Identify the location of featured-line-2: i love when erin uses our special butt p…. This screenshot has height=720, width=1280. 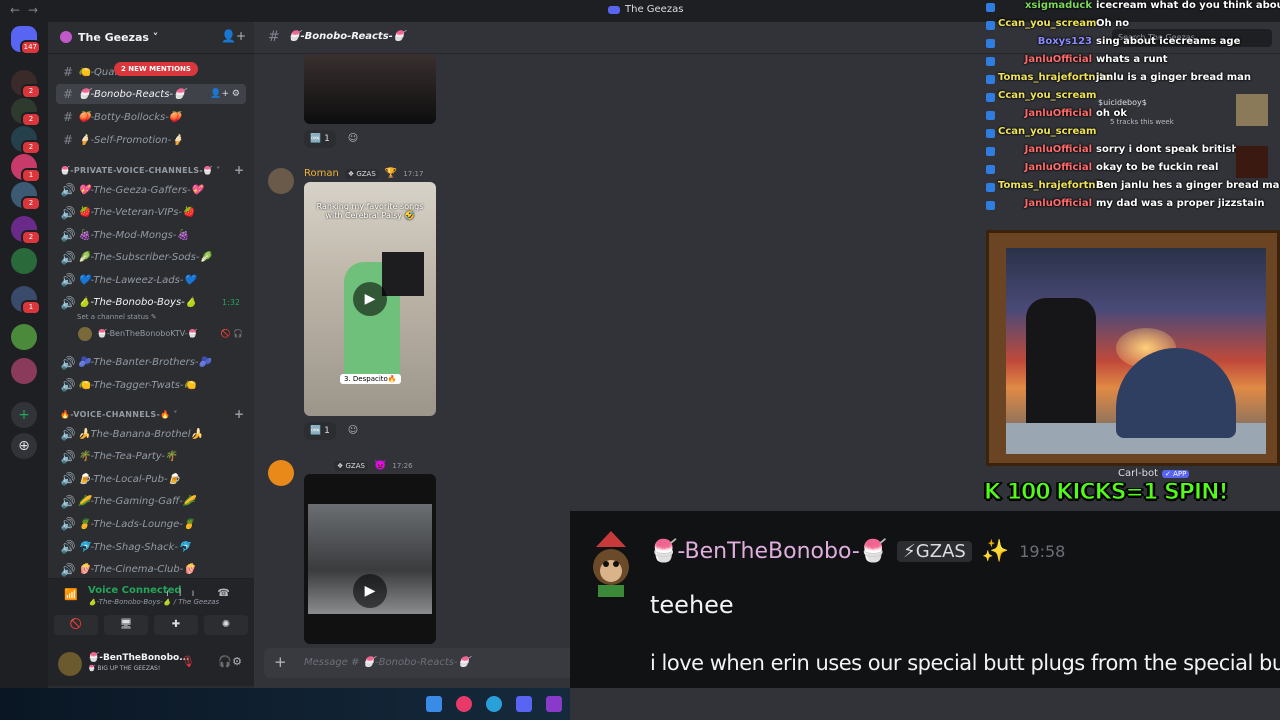
(965, 663).